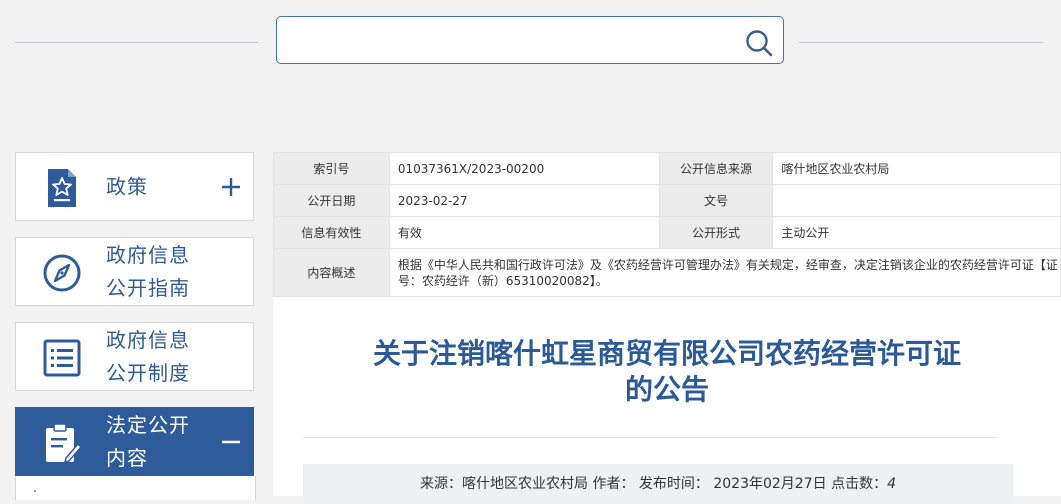 This screenshot has width=1061, height=504. What do you see at coordinates (716, 232) in the screenshot?
I see `form-label: 公开形式` at bounding box center [716, 232].